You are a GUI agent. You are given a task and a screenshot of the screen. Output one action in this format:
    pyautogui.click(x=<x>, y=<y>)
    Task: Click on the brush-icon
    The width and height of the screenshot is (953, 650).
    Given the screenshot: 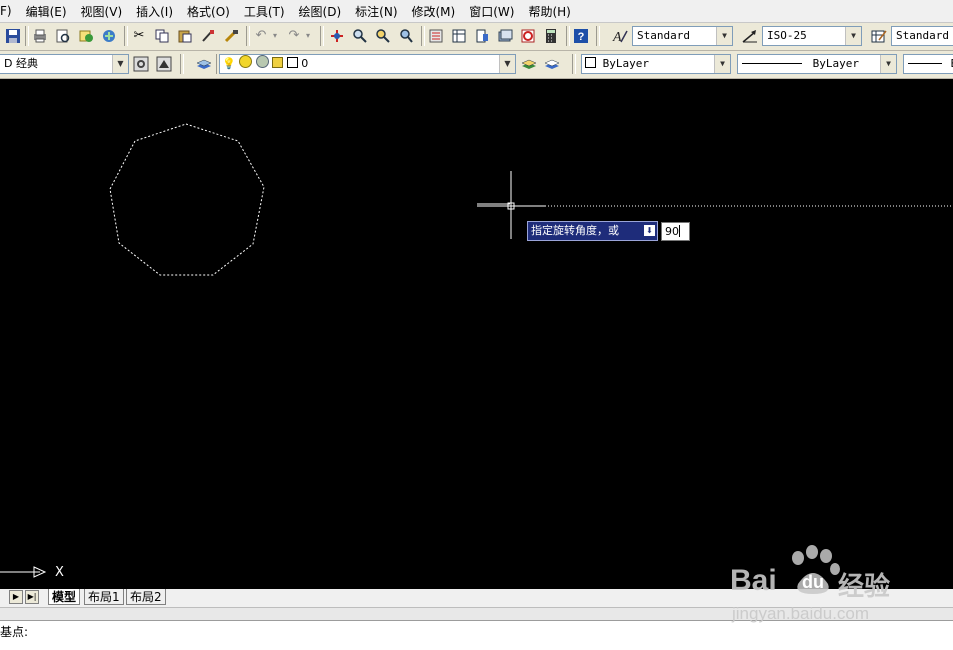 What is the action you would take?
    pyautogui.click(x=231, y=36)
    